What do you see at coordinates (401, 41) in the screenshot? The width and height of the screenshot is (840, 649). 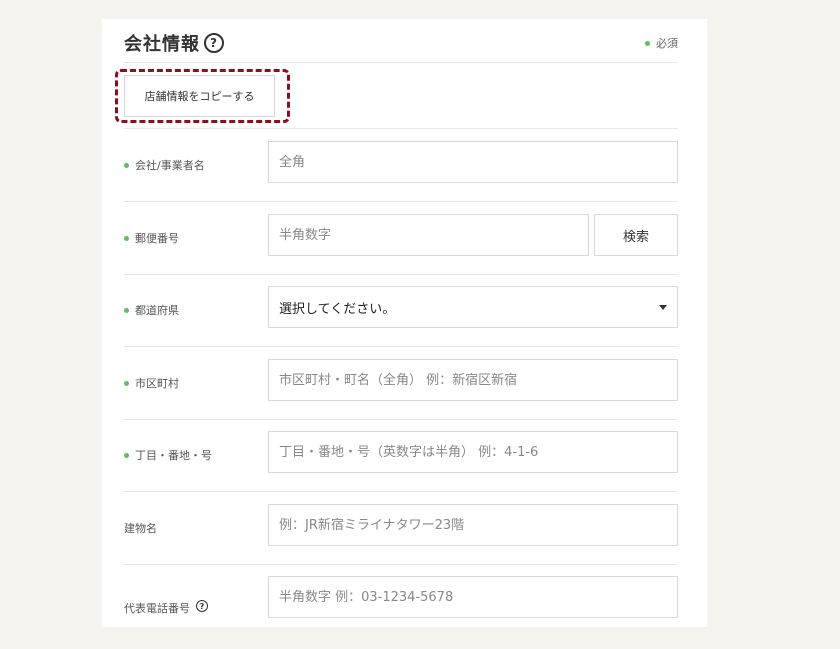 I see `section-header: 会社情報 ? 必須` at bounding box center [401, 41].